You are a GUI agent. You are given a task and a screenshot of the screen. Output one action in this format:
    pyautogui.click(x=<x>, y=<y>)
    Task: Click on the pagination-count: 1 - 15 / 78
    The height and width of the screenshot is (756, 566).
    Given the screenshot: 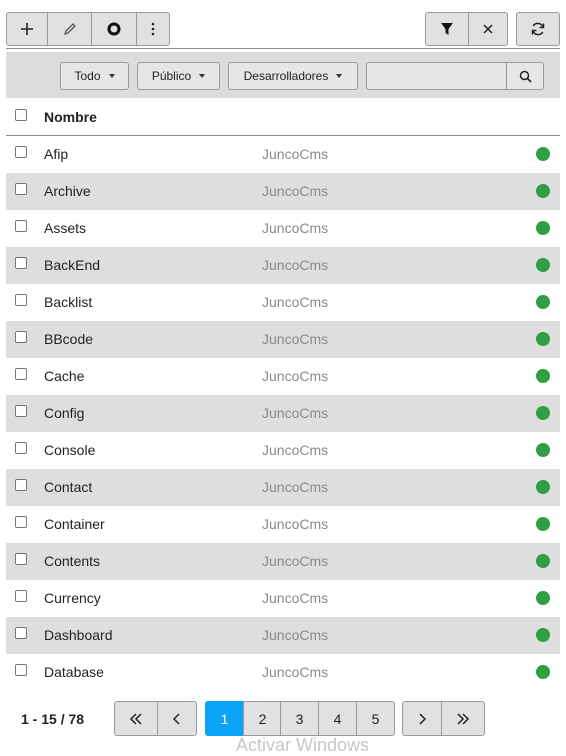 What is the action you would take?
    pyautogui.click(x=52, y=719)
    